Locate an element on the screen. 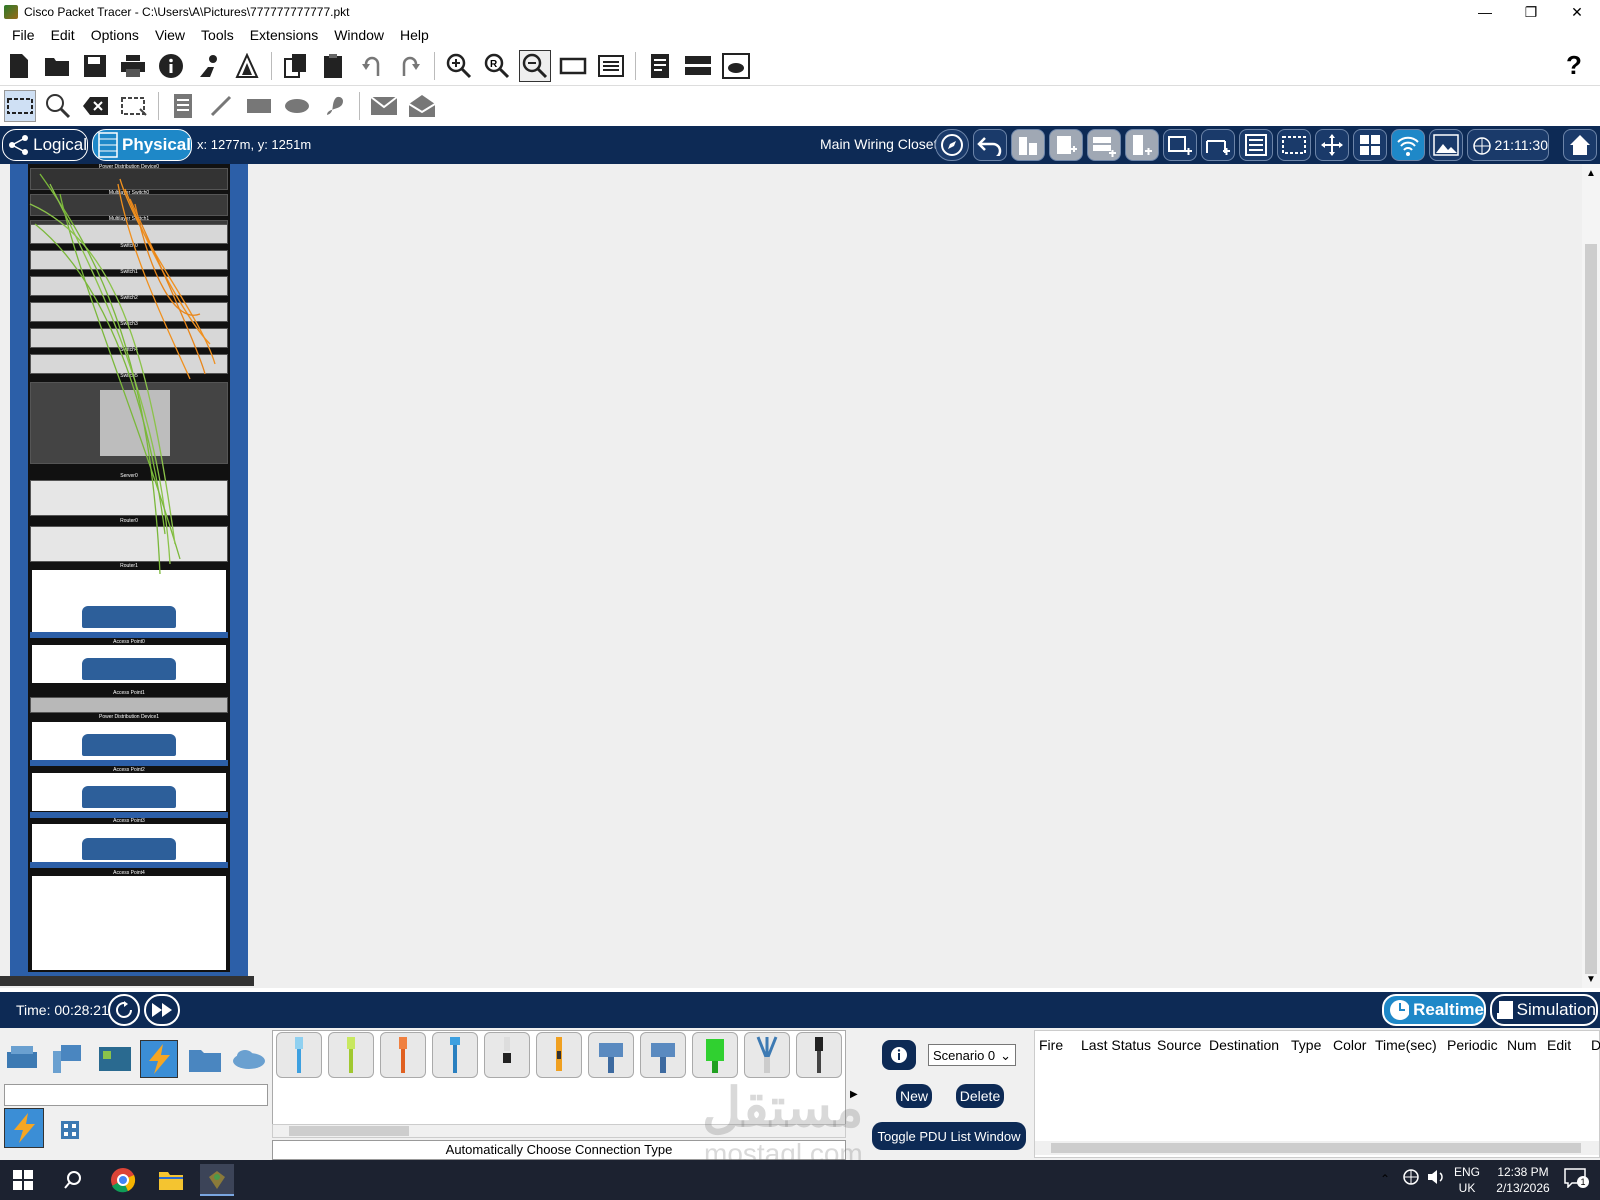 The image size is (1600, 1200). scroll-up-icon: ▲ is located at coordinates (1591, 173).